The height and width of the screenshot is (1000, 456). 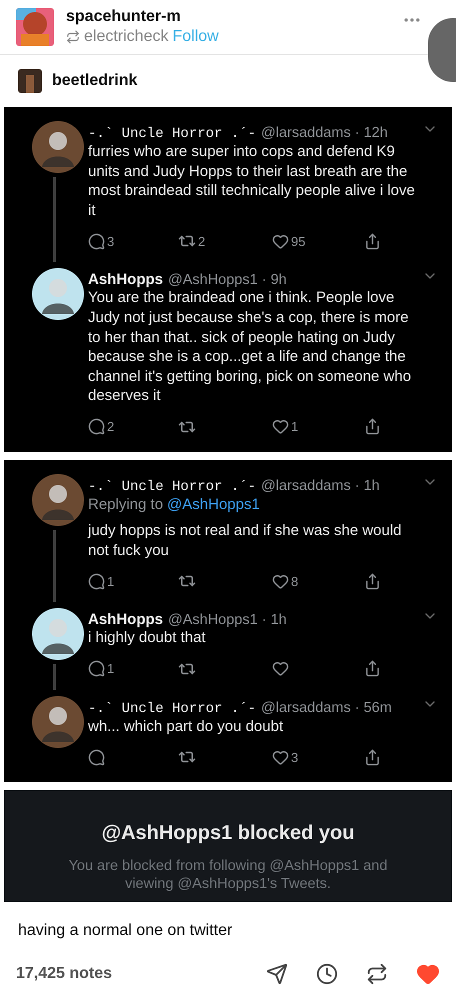 I want to click on post-caption: having a normal one on twitter, so click(x=125, y=931).